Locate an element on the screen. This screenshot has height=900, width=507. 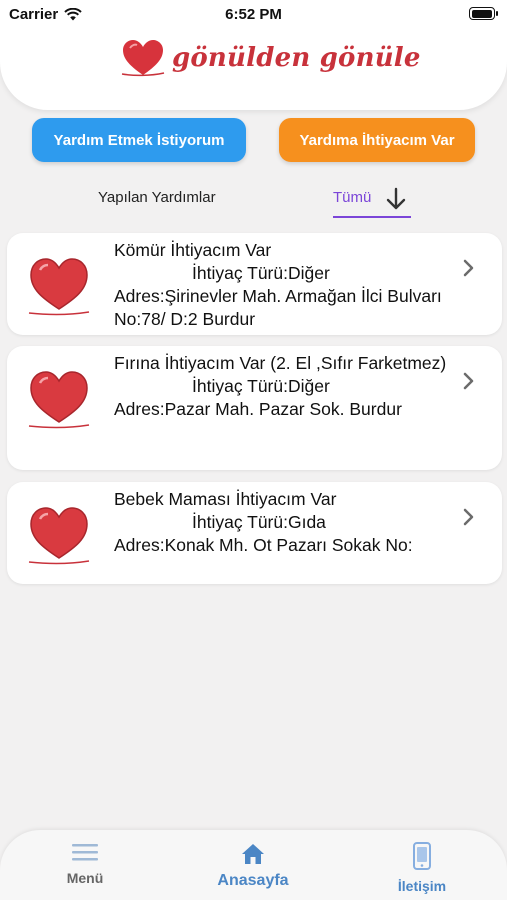
hamburger-menu-icon is located at coordinates (85, 852).